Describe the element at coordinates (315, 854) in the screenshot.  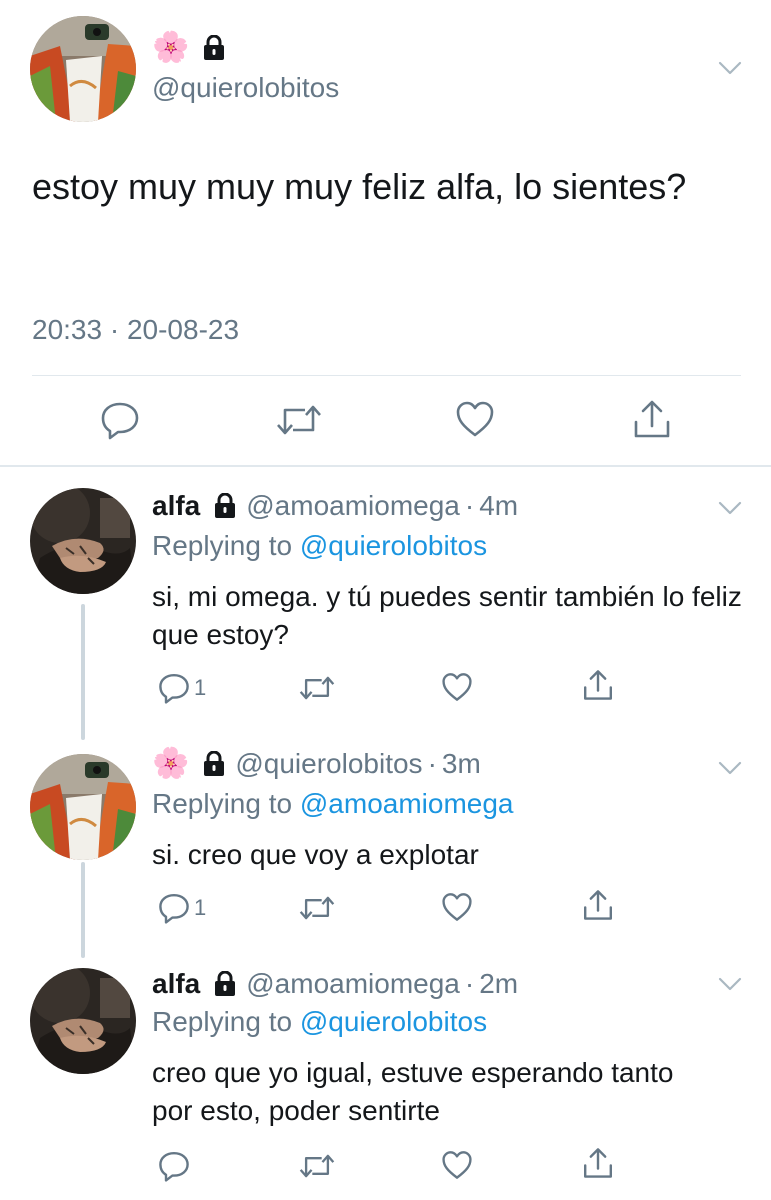
I see `reply-text: si. creo que voy a explotar` at that location.